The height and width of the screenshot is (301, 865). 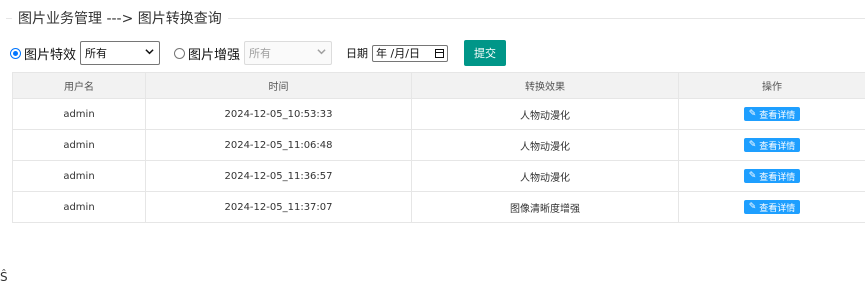 I want to click on table-row: admin 2024-12-05_11:36:57 人物动漫化 ✎ 查看详情, so click(x=438, y=176).